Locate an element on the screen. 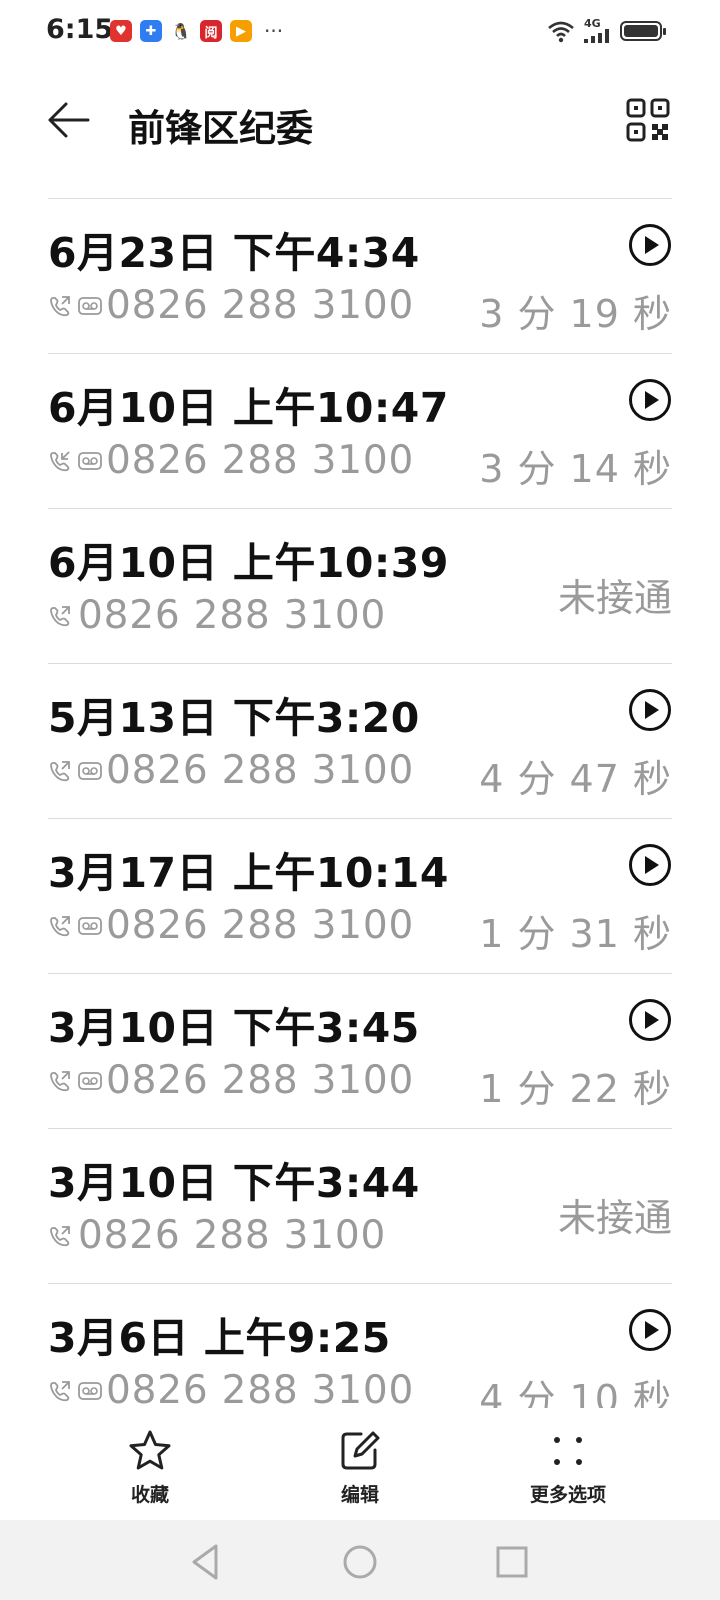 The height and width of the screenshot is (1600, 720). edit-icon is located at coordinates (360, 1450).